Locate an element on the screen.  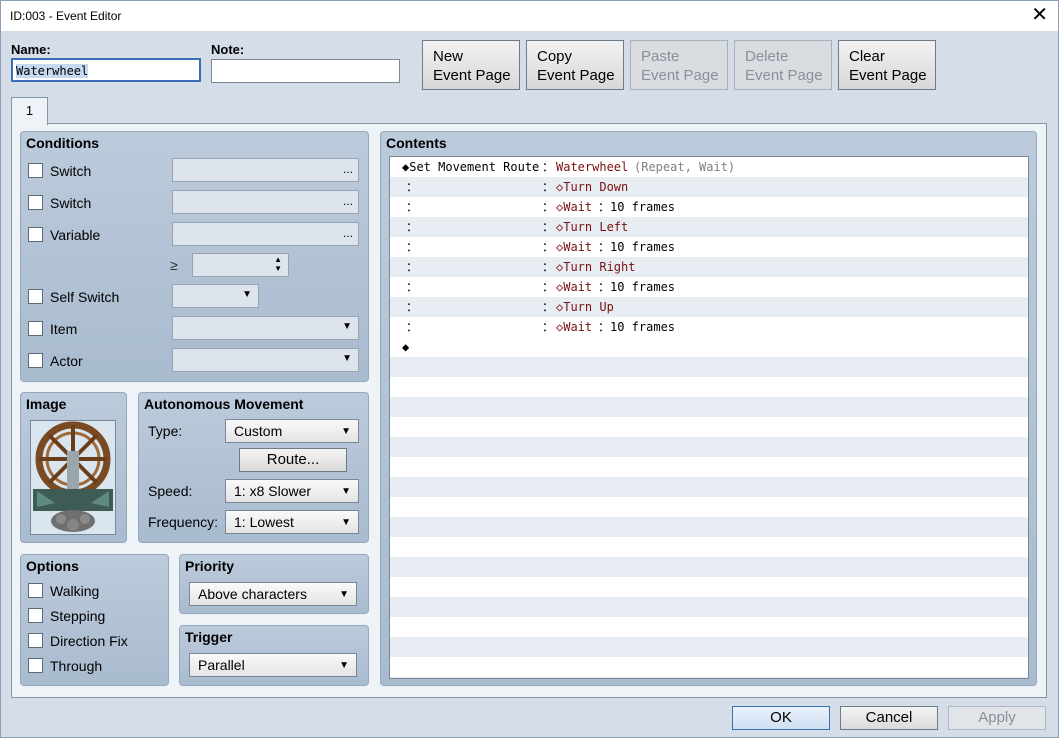
waterwheel-sprite-icon is located at coordinates (73, 477).